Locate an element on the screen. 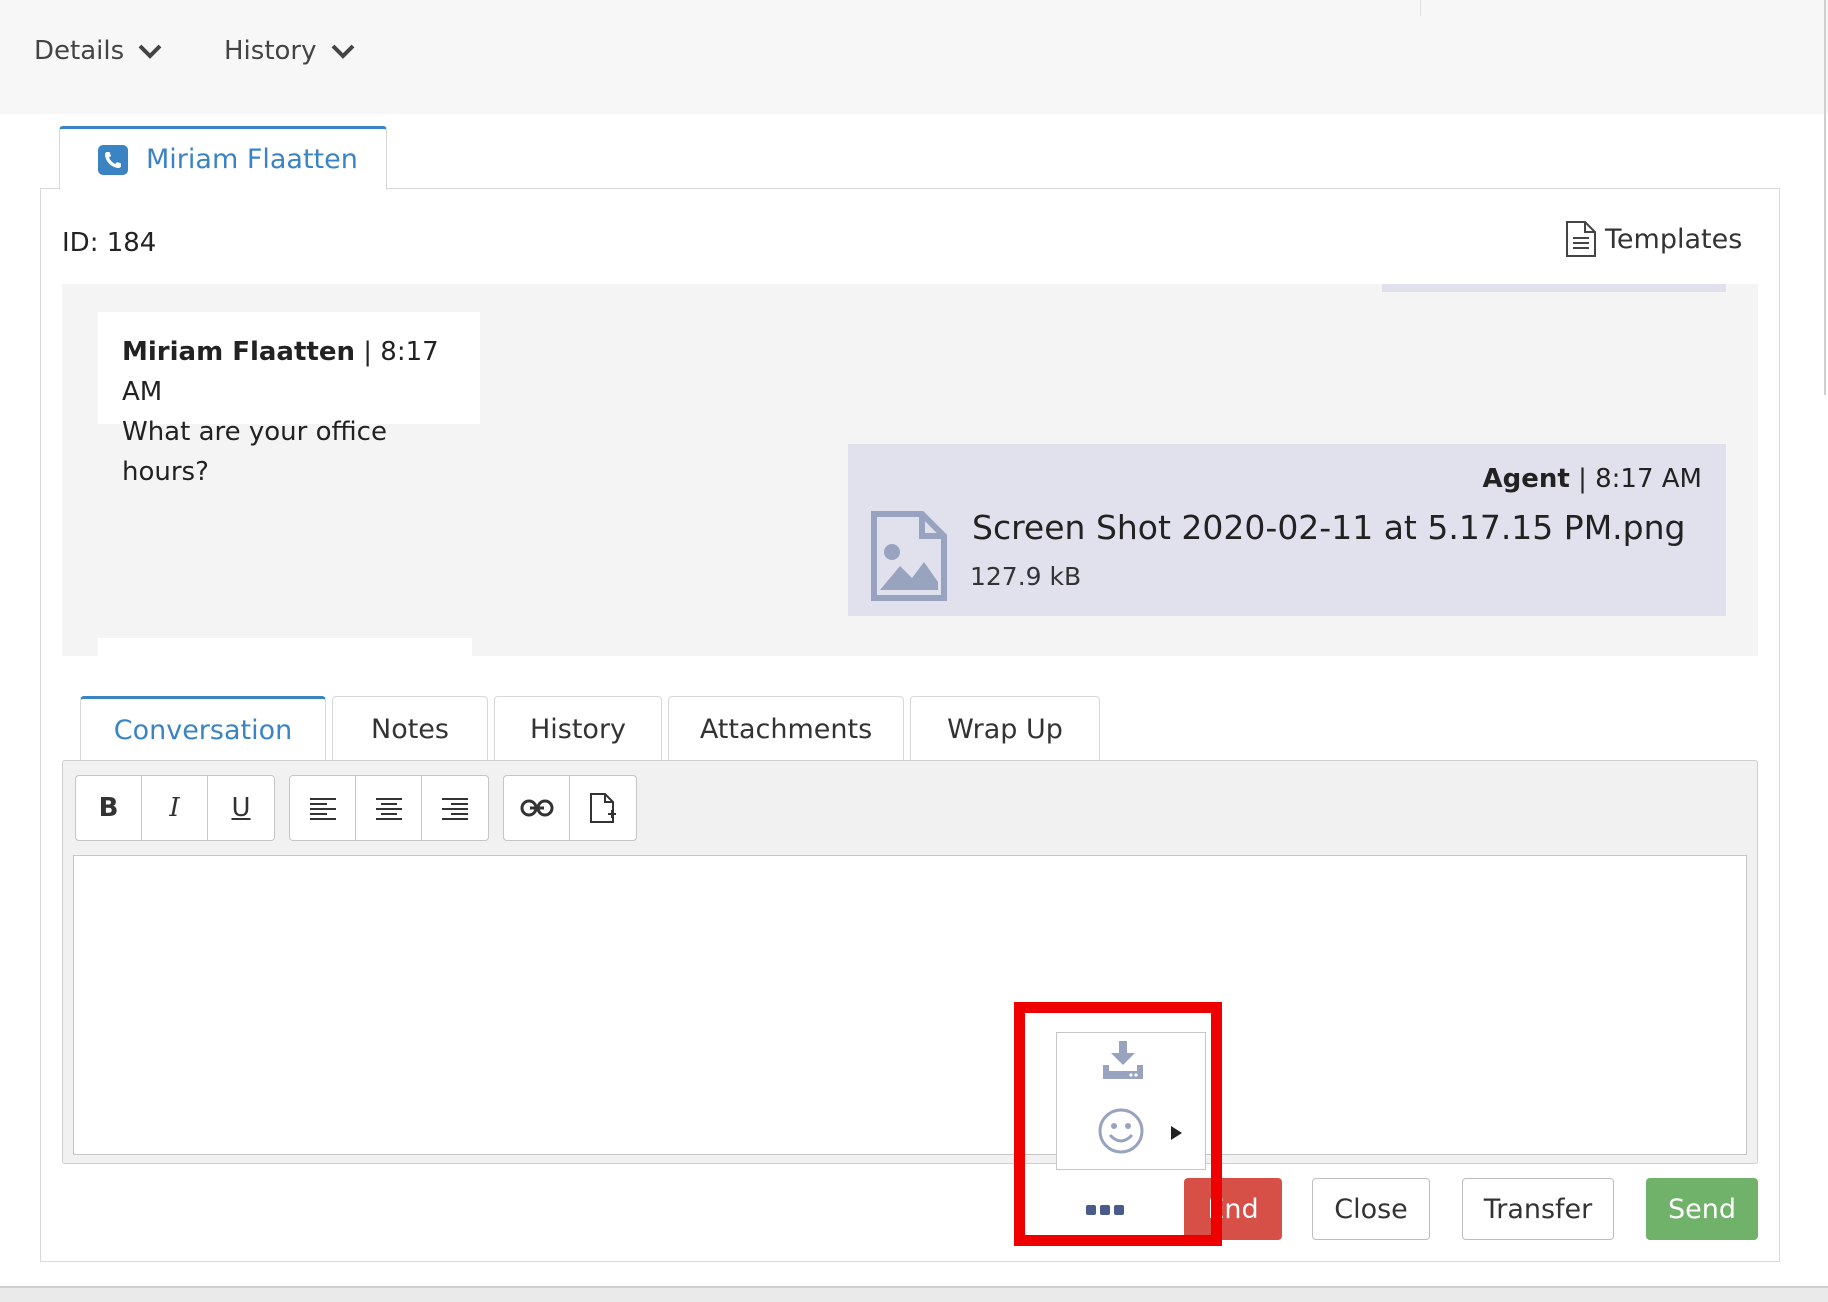 The height and width of the screenshot is (1302, 1828). templates-label: Templates is located at coordinates (1674, 239).